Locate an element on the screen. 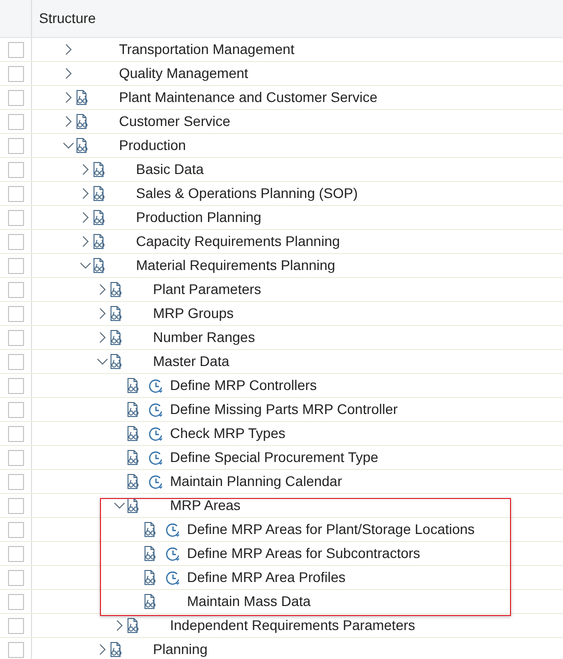 This screenshot has width=563, height=659. tree-node-label: Define MRP Areas for Plant/Storage Locations is located at coordinates (331, 529).